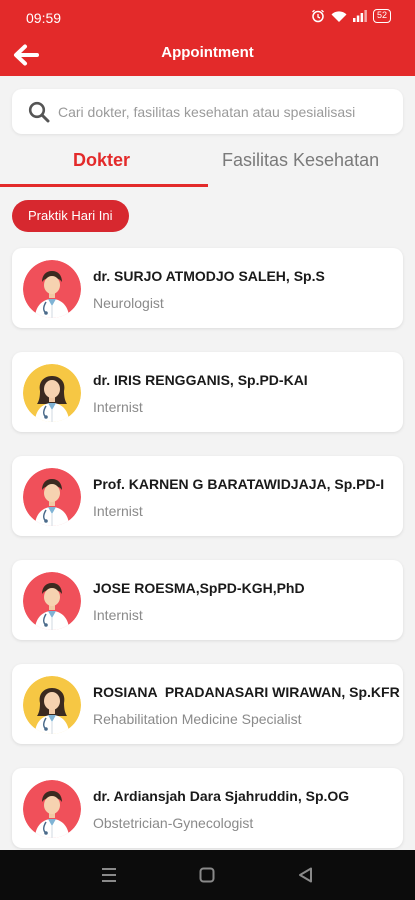 The image size is (415, 900). Describe the element at coordinates (104, 185) in the screenshot. I see `tab-indicator` at that location.